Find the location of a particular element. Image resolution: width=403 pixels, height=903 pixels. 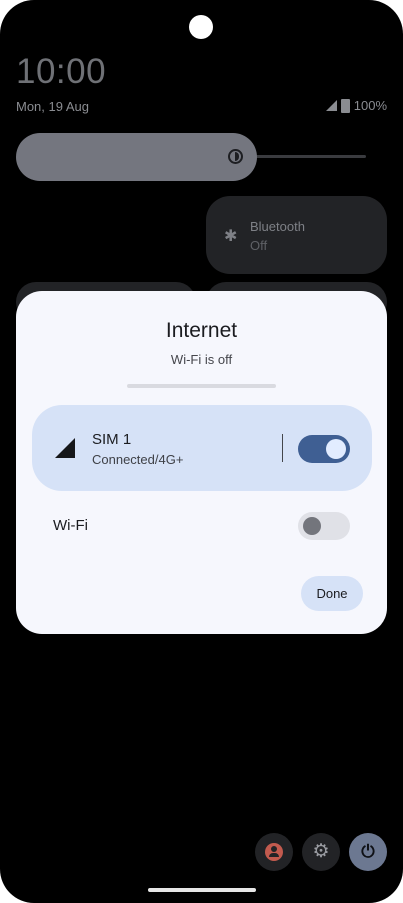

brightness-icon is located at coordinates (235, 156).